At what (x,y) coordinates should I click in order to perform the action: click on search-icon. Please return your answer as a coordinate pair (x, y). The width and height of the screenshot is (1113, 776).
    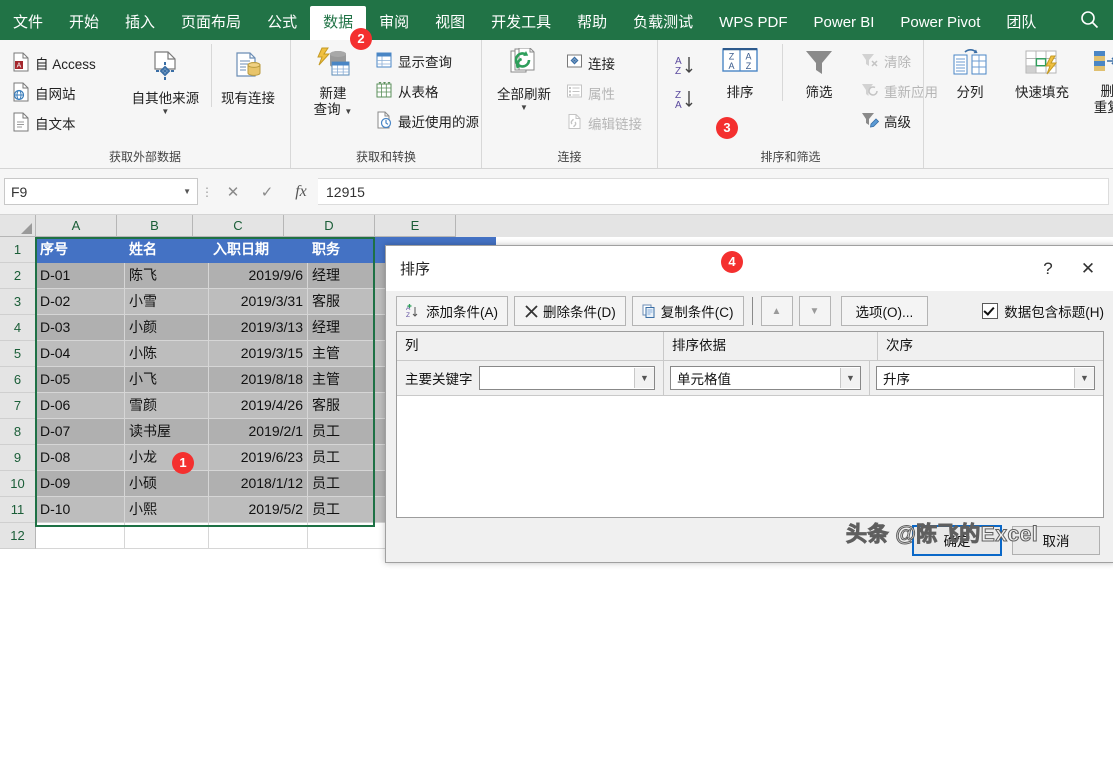
    Looking at the image, I should click on (1096, 25).